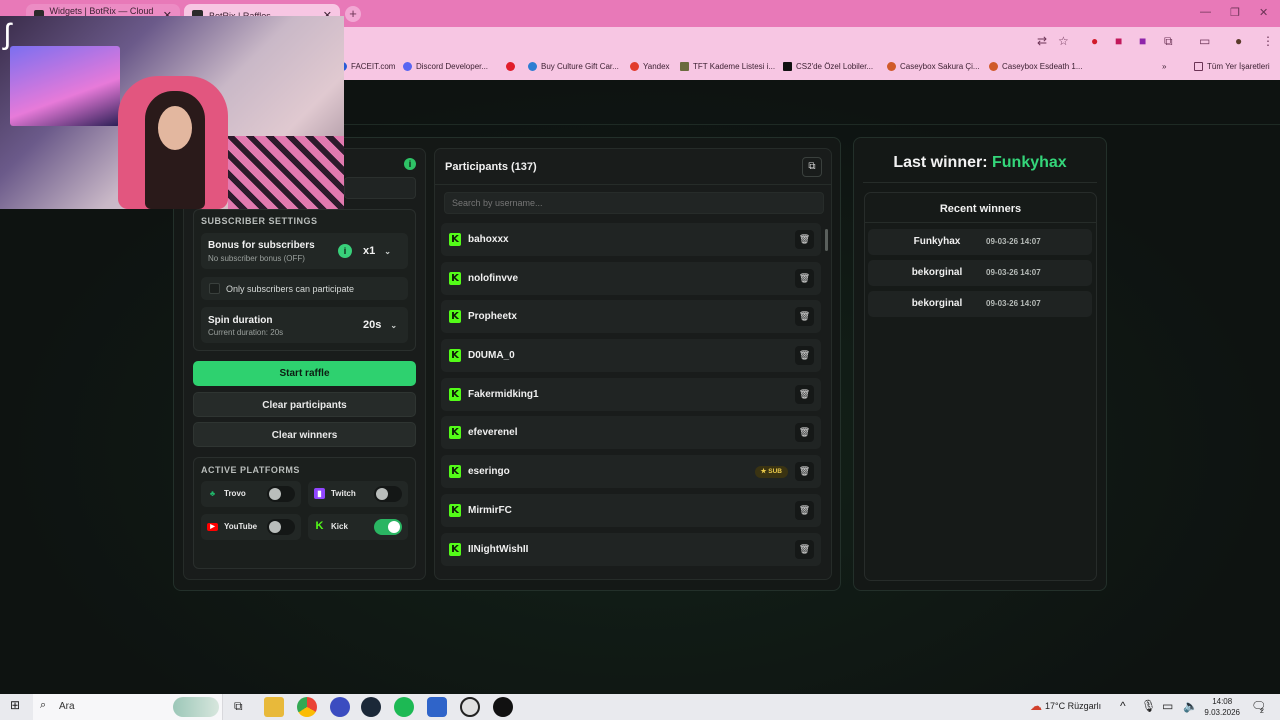 This screenshot has height=720, width=1280. I want to click on chevron-up-icon: ^, so click(1123, 706).